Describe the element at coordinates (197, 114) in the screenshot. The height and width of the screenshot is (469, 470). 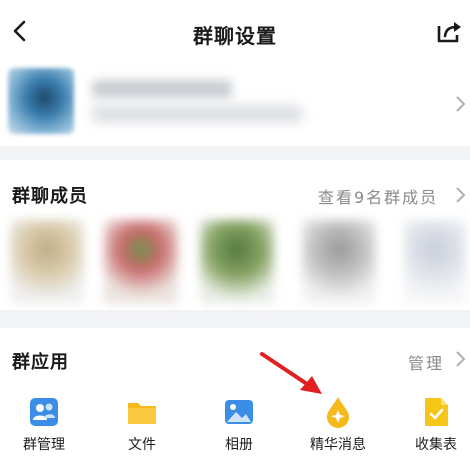
I see `group-detail-blurred` at that location.